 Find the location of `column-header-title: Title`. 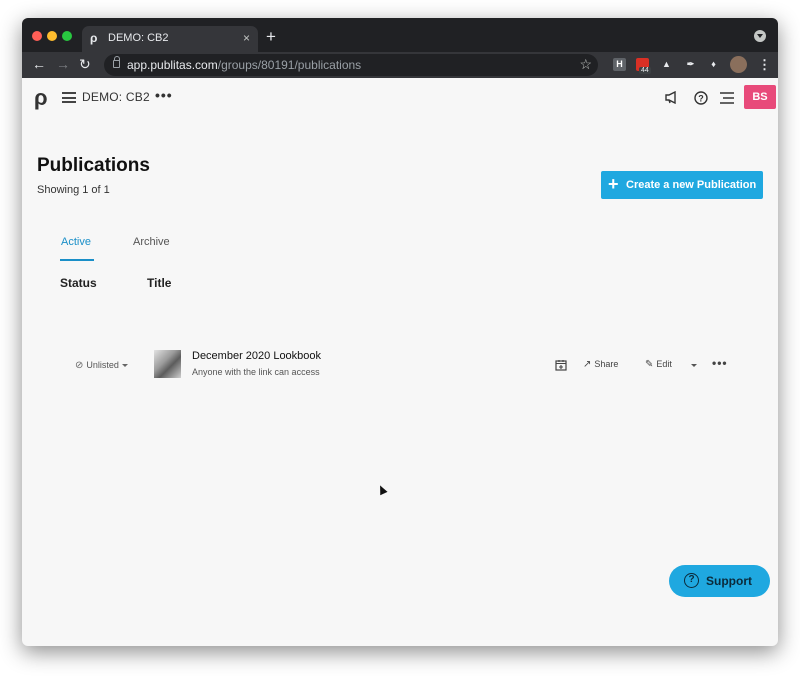

column-header-title: Title is located at coordinates (159, 283).